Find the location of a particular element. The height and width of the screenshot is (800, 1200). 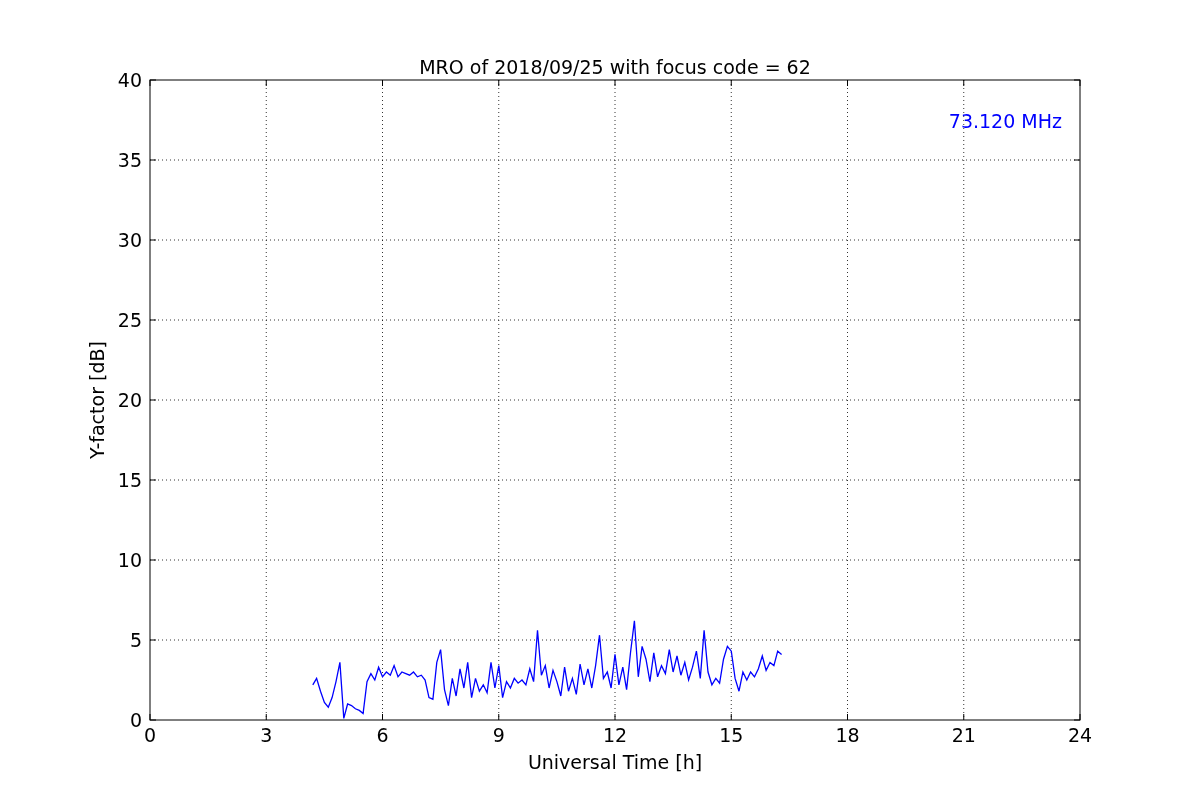

chart-title: MRO of 2018/09/25 with focus code = 62 is located at coordinates (615, 67).